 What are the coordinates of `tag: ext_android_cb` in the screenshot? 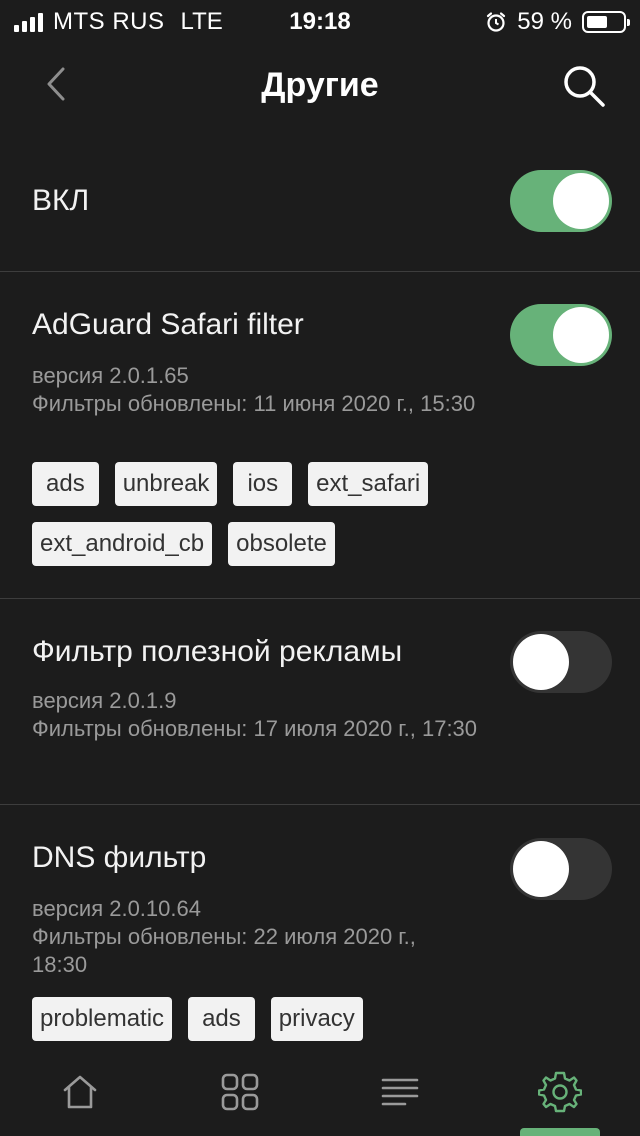 It's located at (122, 544).